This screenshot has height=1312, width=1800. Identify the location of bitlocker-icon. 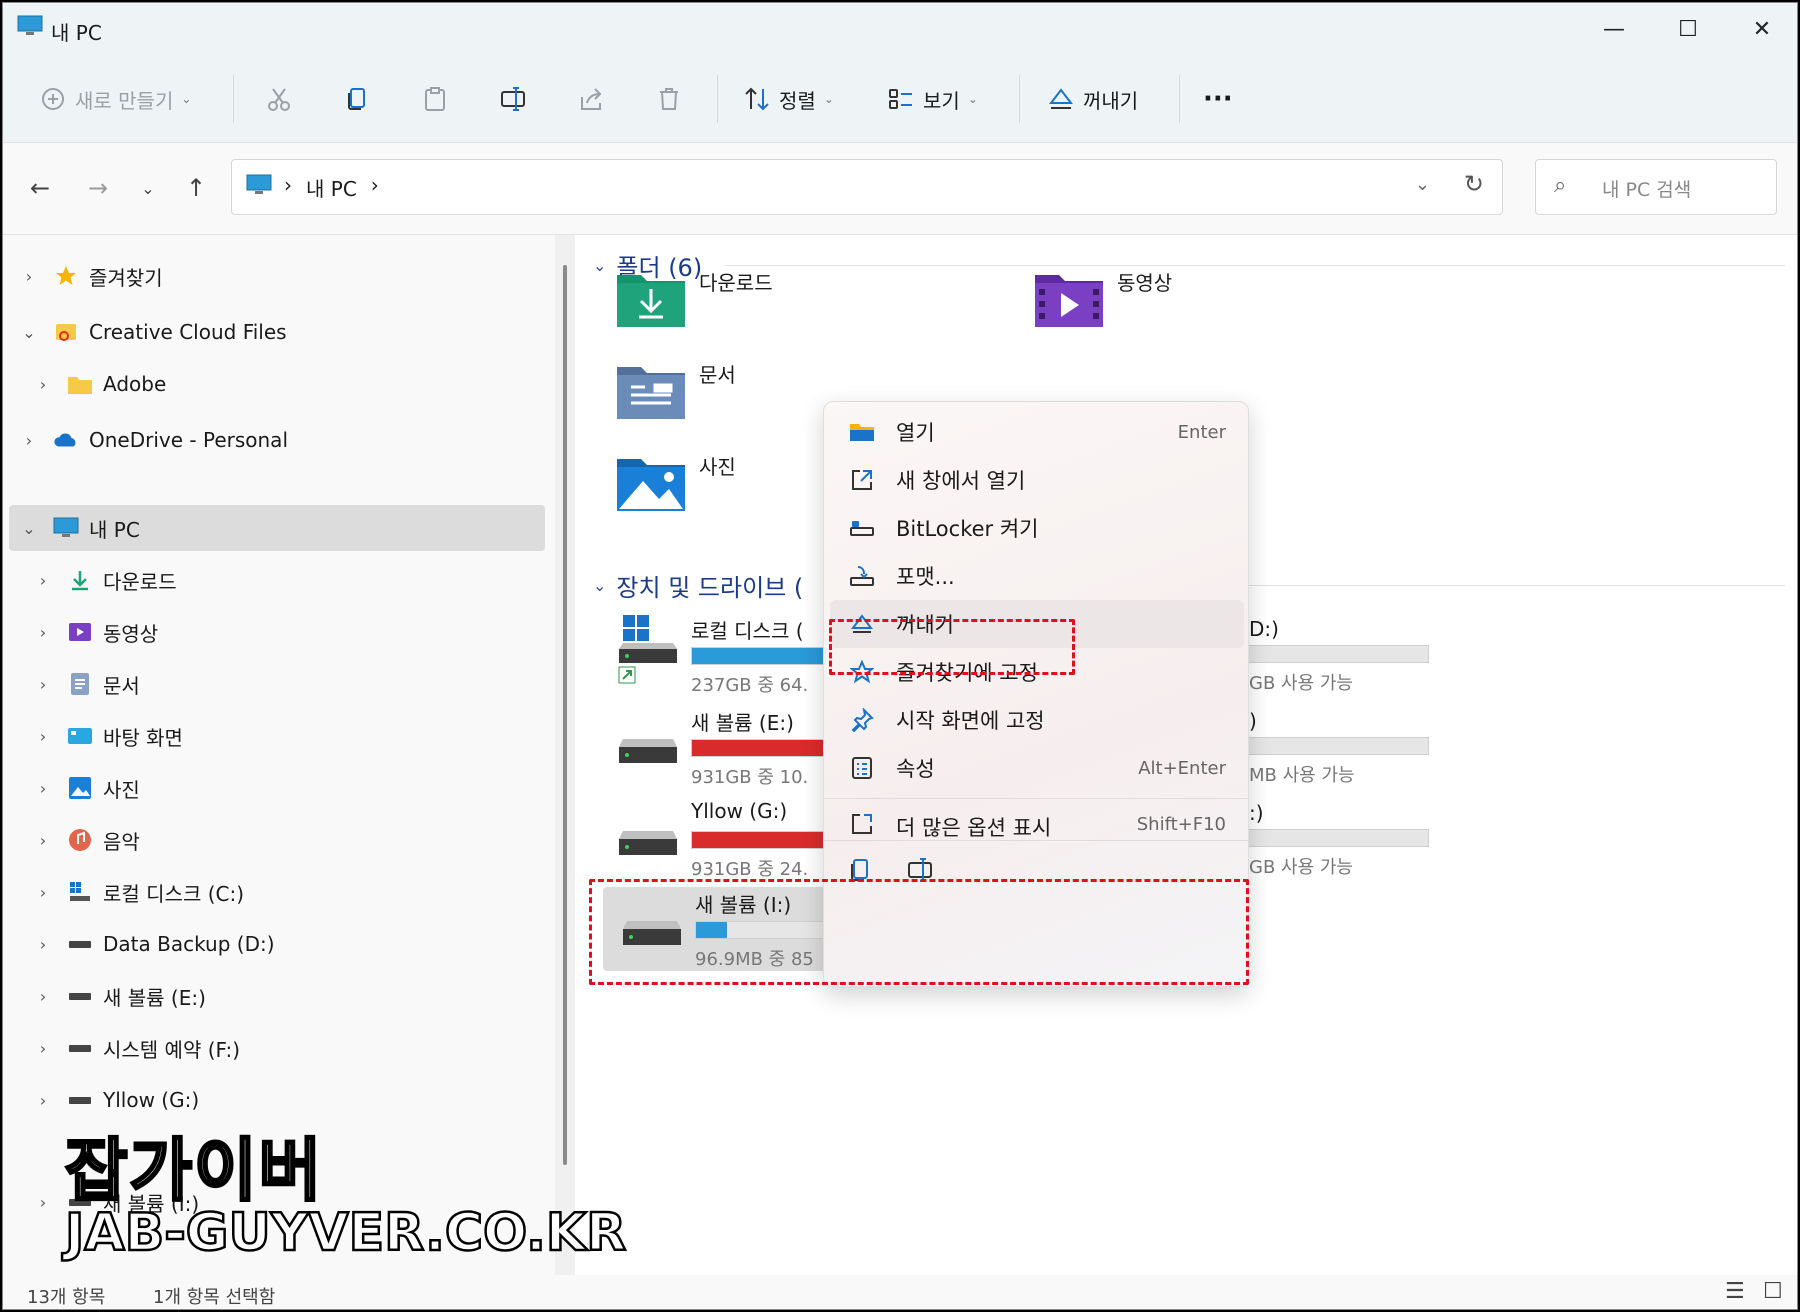
(862, 528).